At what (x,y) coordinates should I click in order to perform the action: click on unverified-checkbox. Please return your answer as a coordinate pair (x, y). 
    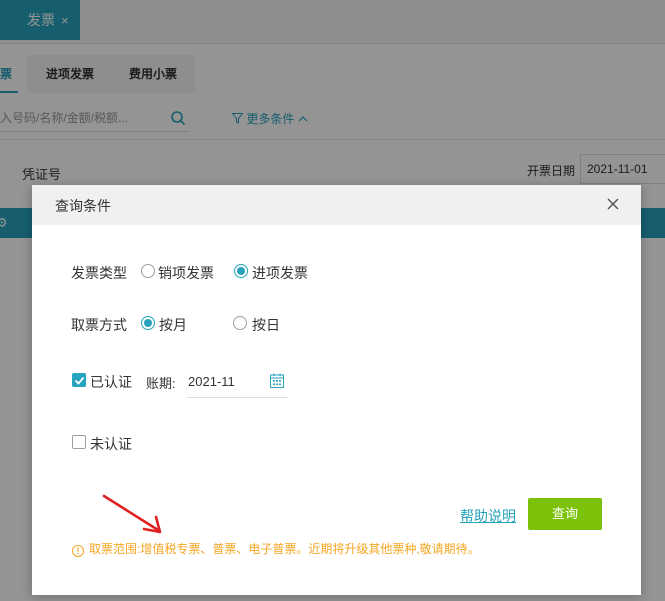
    Looking at the image, I should click on (79, 442).